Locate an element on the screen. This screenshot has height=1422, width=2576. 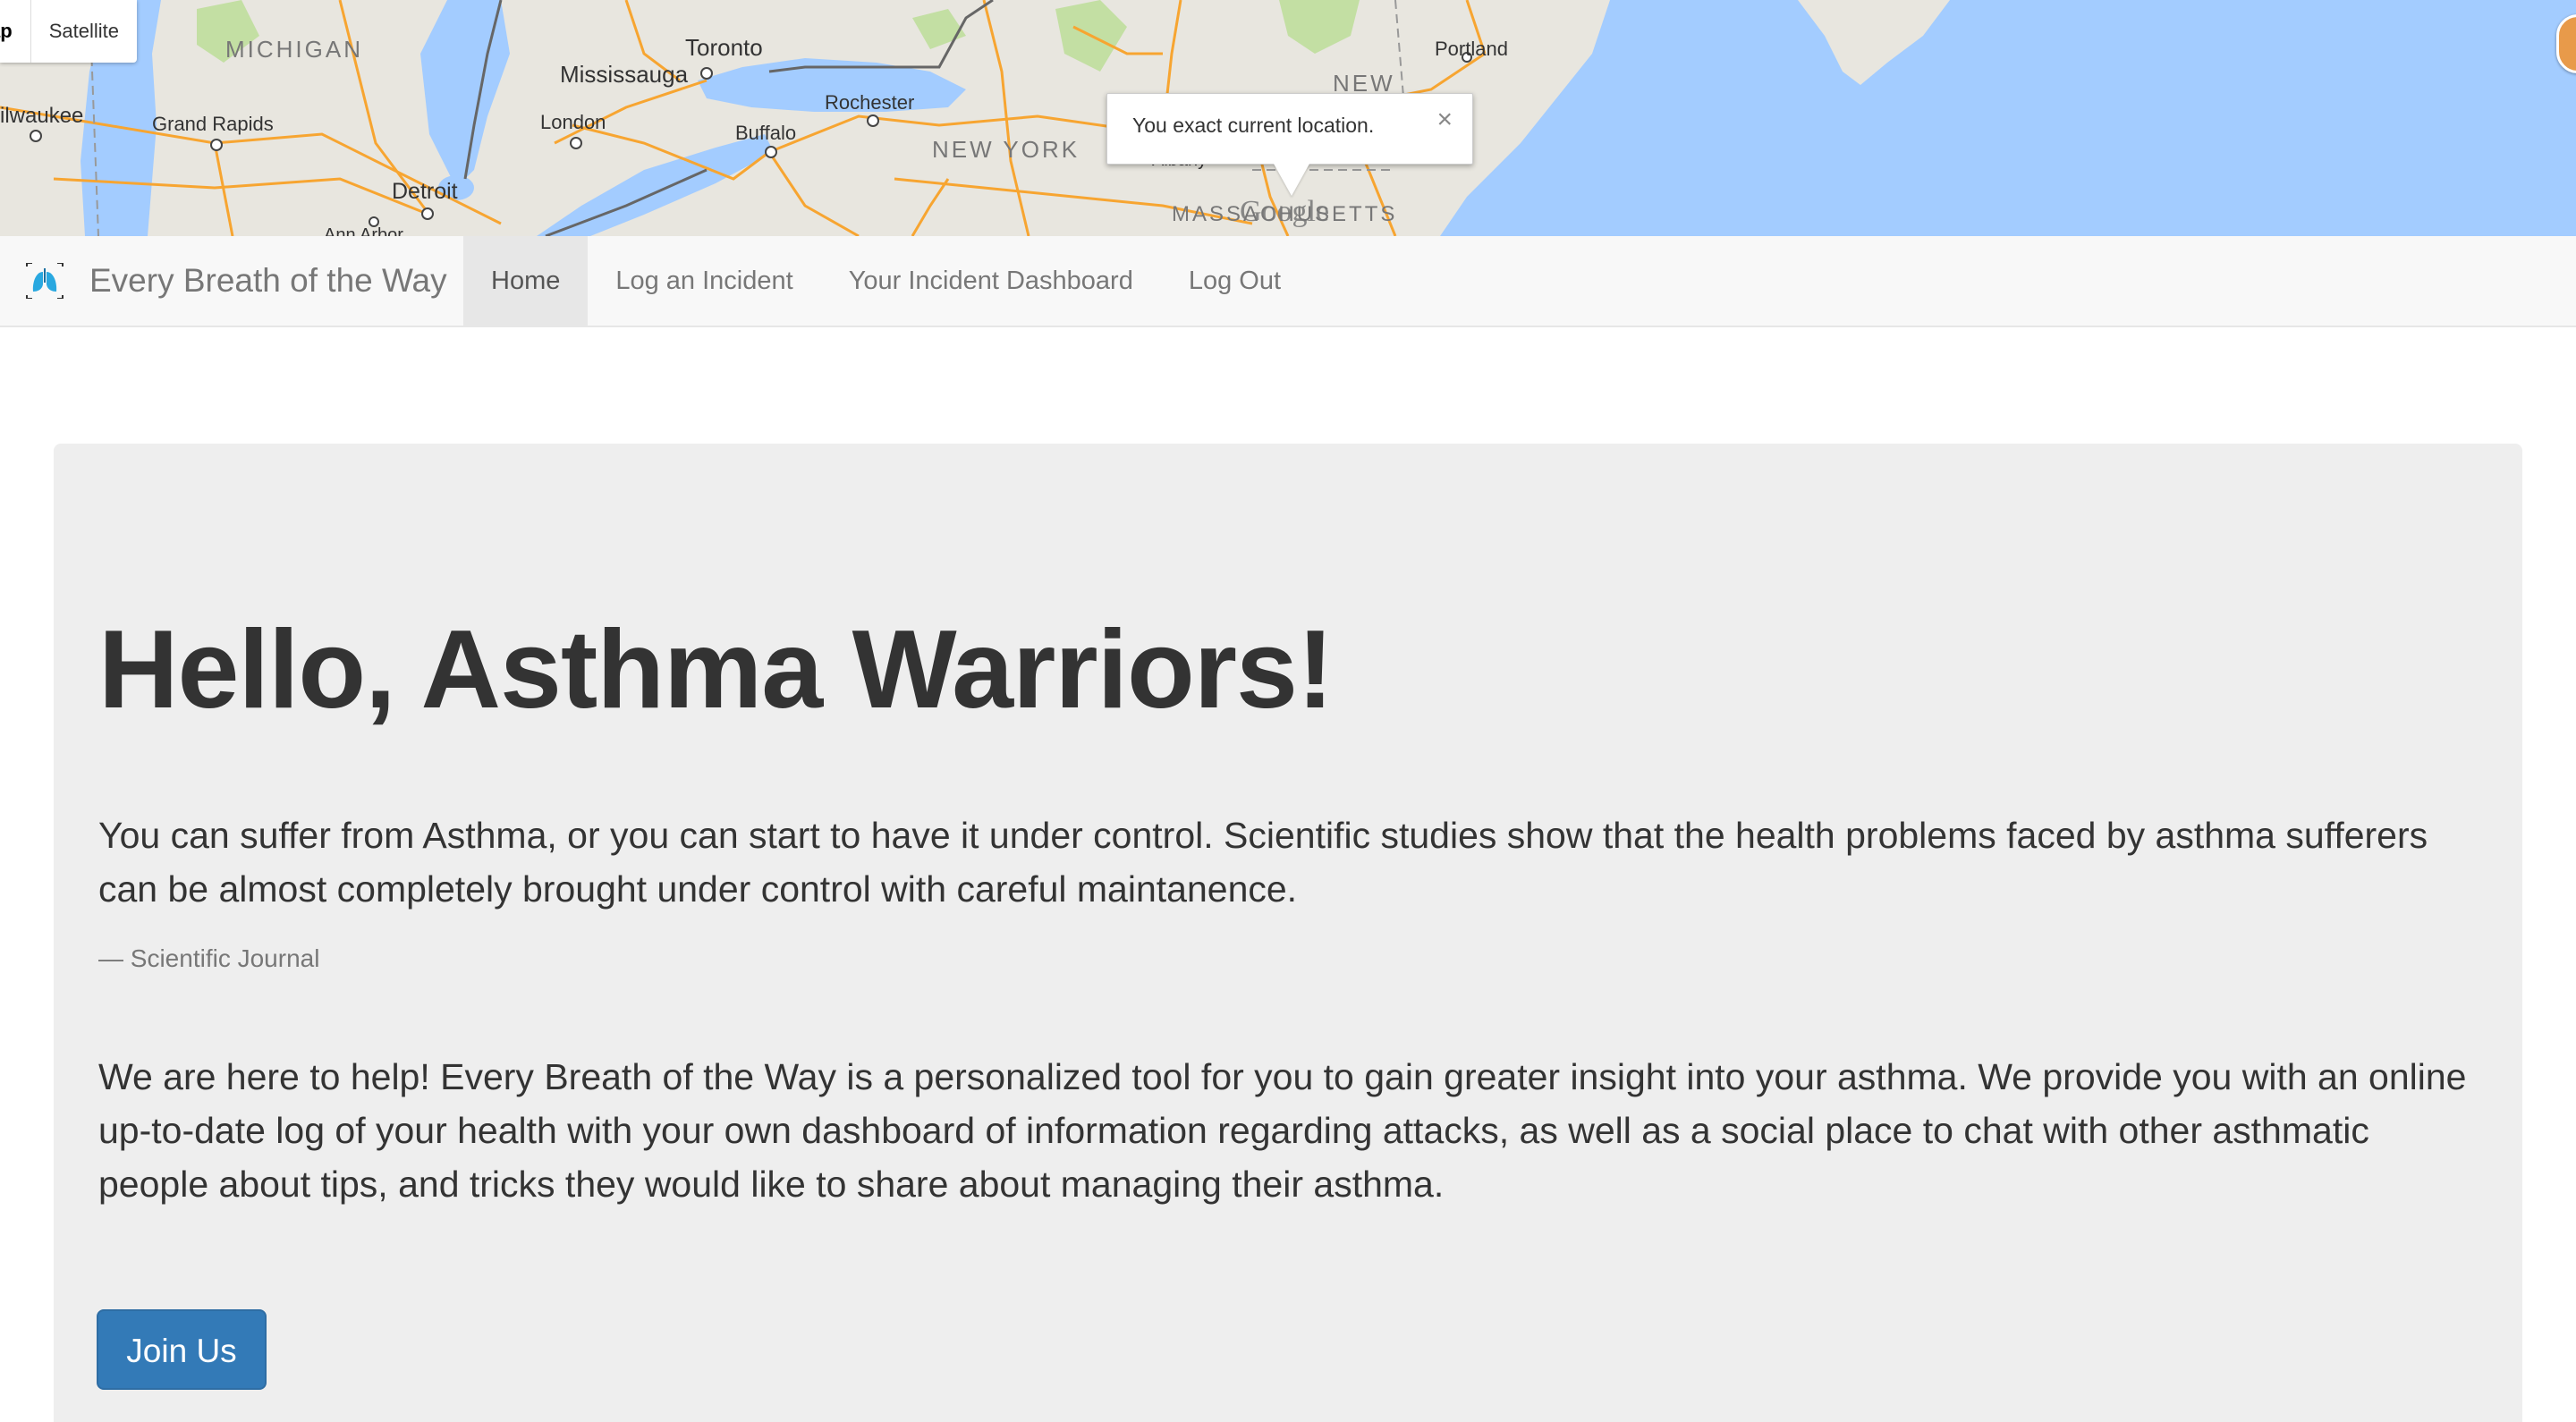
map-label-mississauga: Mississauga is located at coordinates (624, 74).